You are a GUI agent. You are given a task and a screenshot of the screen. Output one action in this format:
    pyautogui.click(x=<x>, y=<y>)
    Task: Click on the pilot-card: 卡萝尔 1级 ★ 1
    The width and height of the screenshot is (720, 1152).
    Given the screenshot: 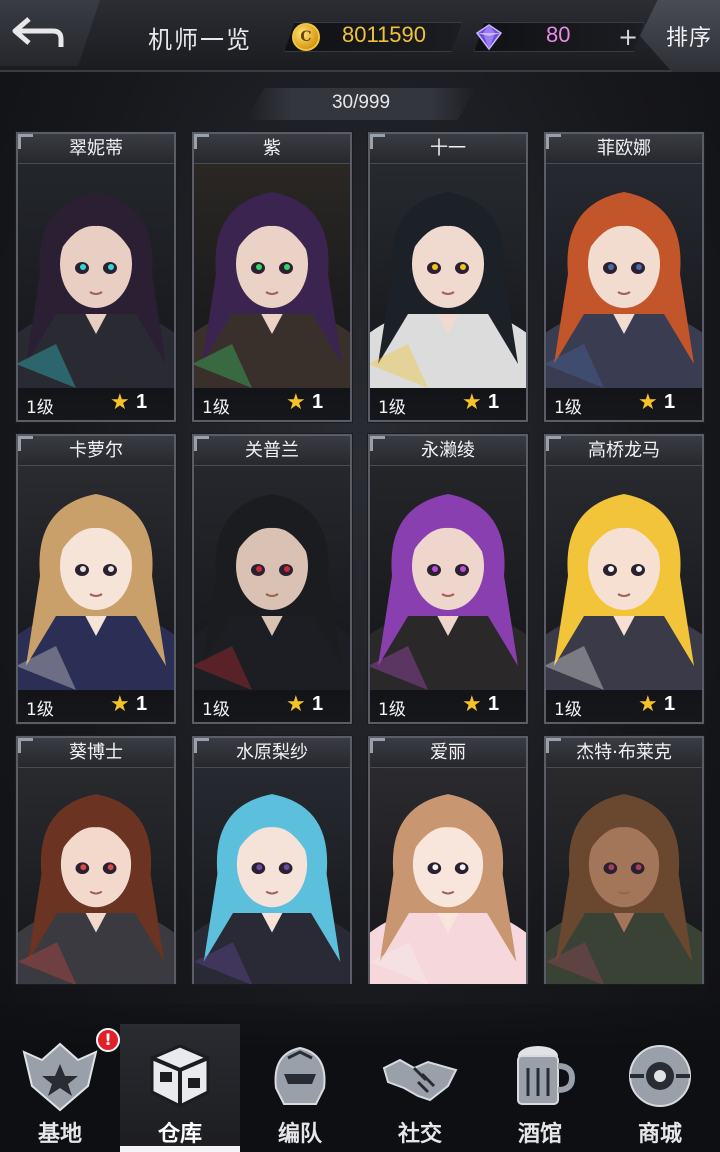 What is the action you would take?
    pyautogui.click(x=96, y=579)
    